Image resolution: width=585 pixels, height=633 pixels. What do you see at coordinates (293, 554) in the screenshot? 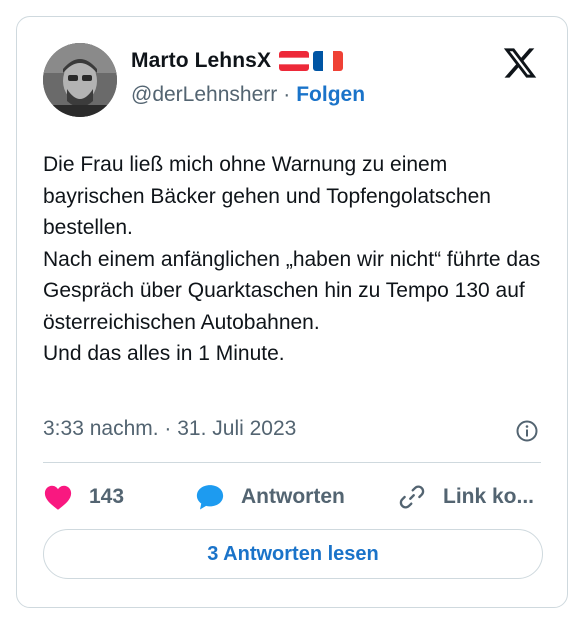
I see `read-replies-button: 3 Antworten lesen` at bounding box center [293, 554].